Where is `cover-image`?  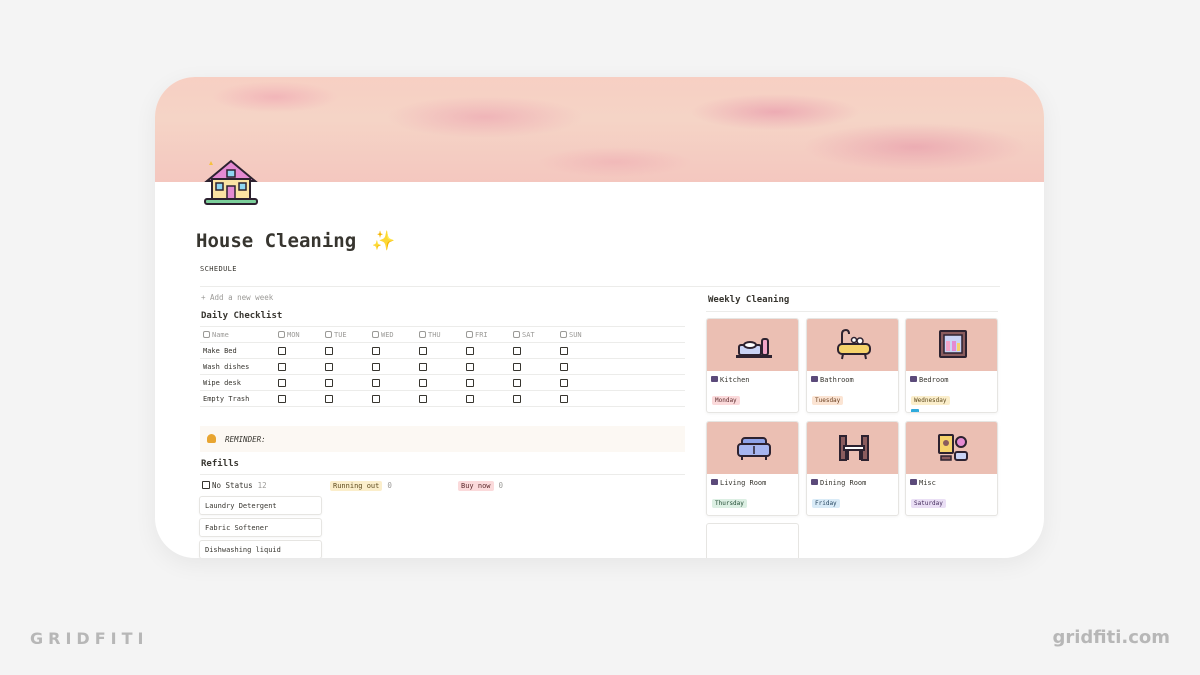
cover-image is located at coordinates (599, 129).